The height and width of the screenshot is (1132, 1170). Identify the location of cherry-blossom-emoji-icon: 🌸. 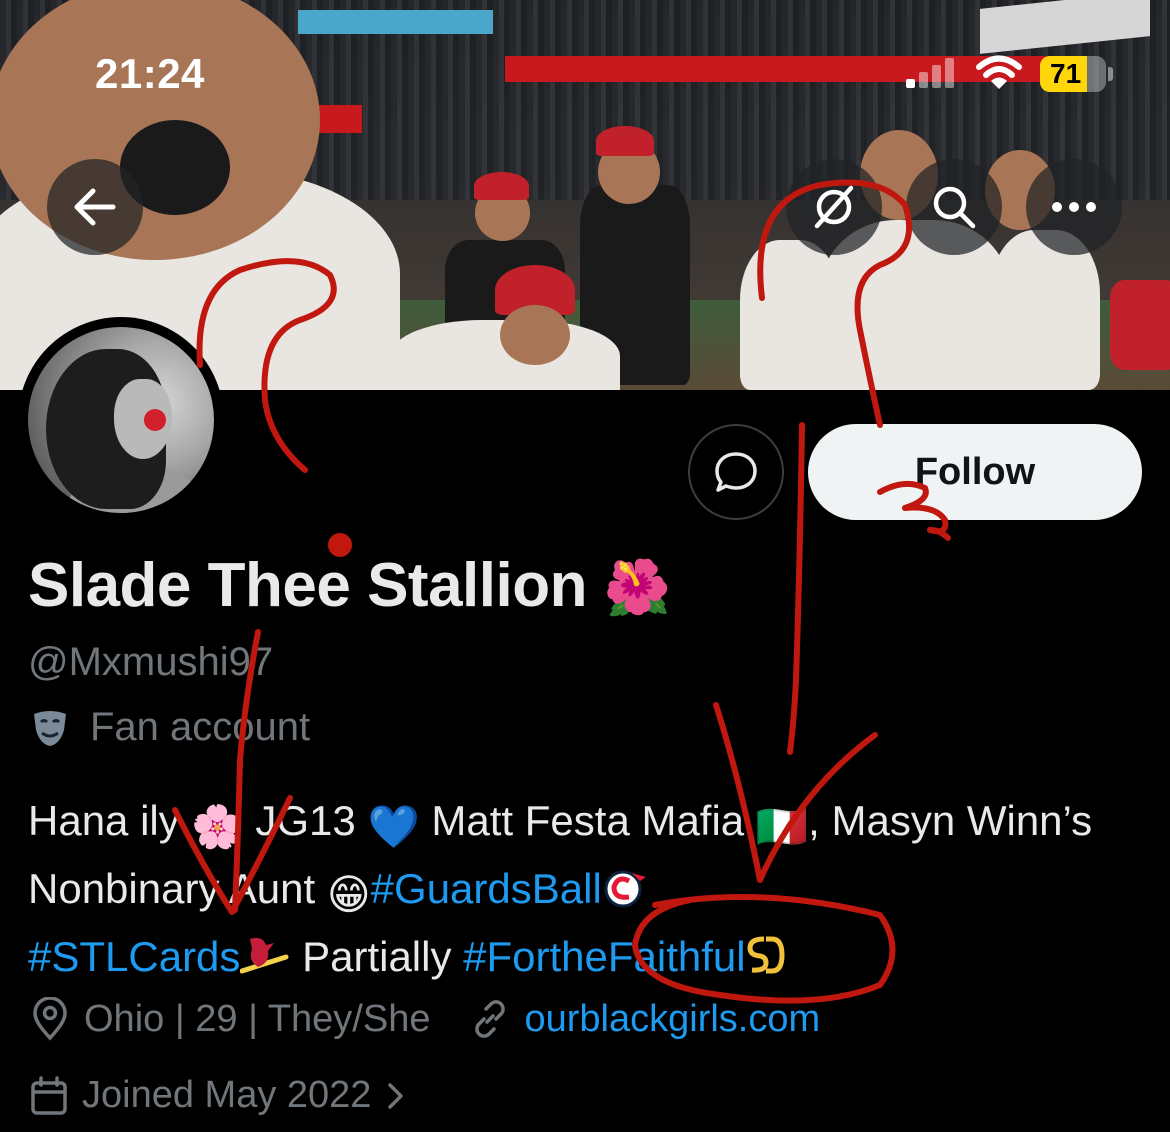
(217, 826).